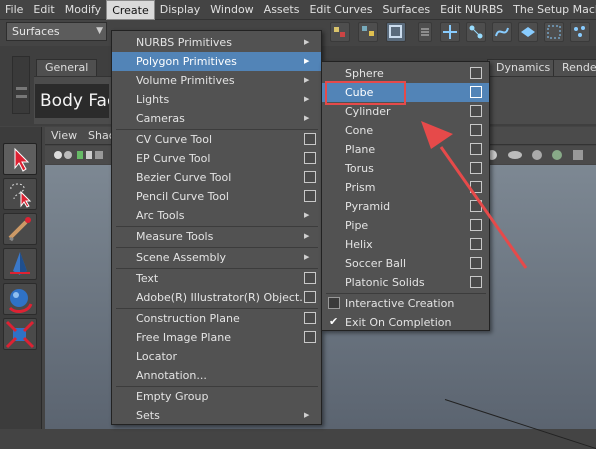 This screenshot has height=449, width=596. Describe the element at coordinates (405, 187) in the screenshot. I see `menu-item-prism: Prism` at that location.